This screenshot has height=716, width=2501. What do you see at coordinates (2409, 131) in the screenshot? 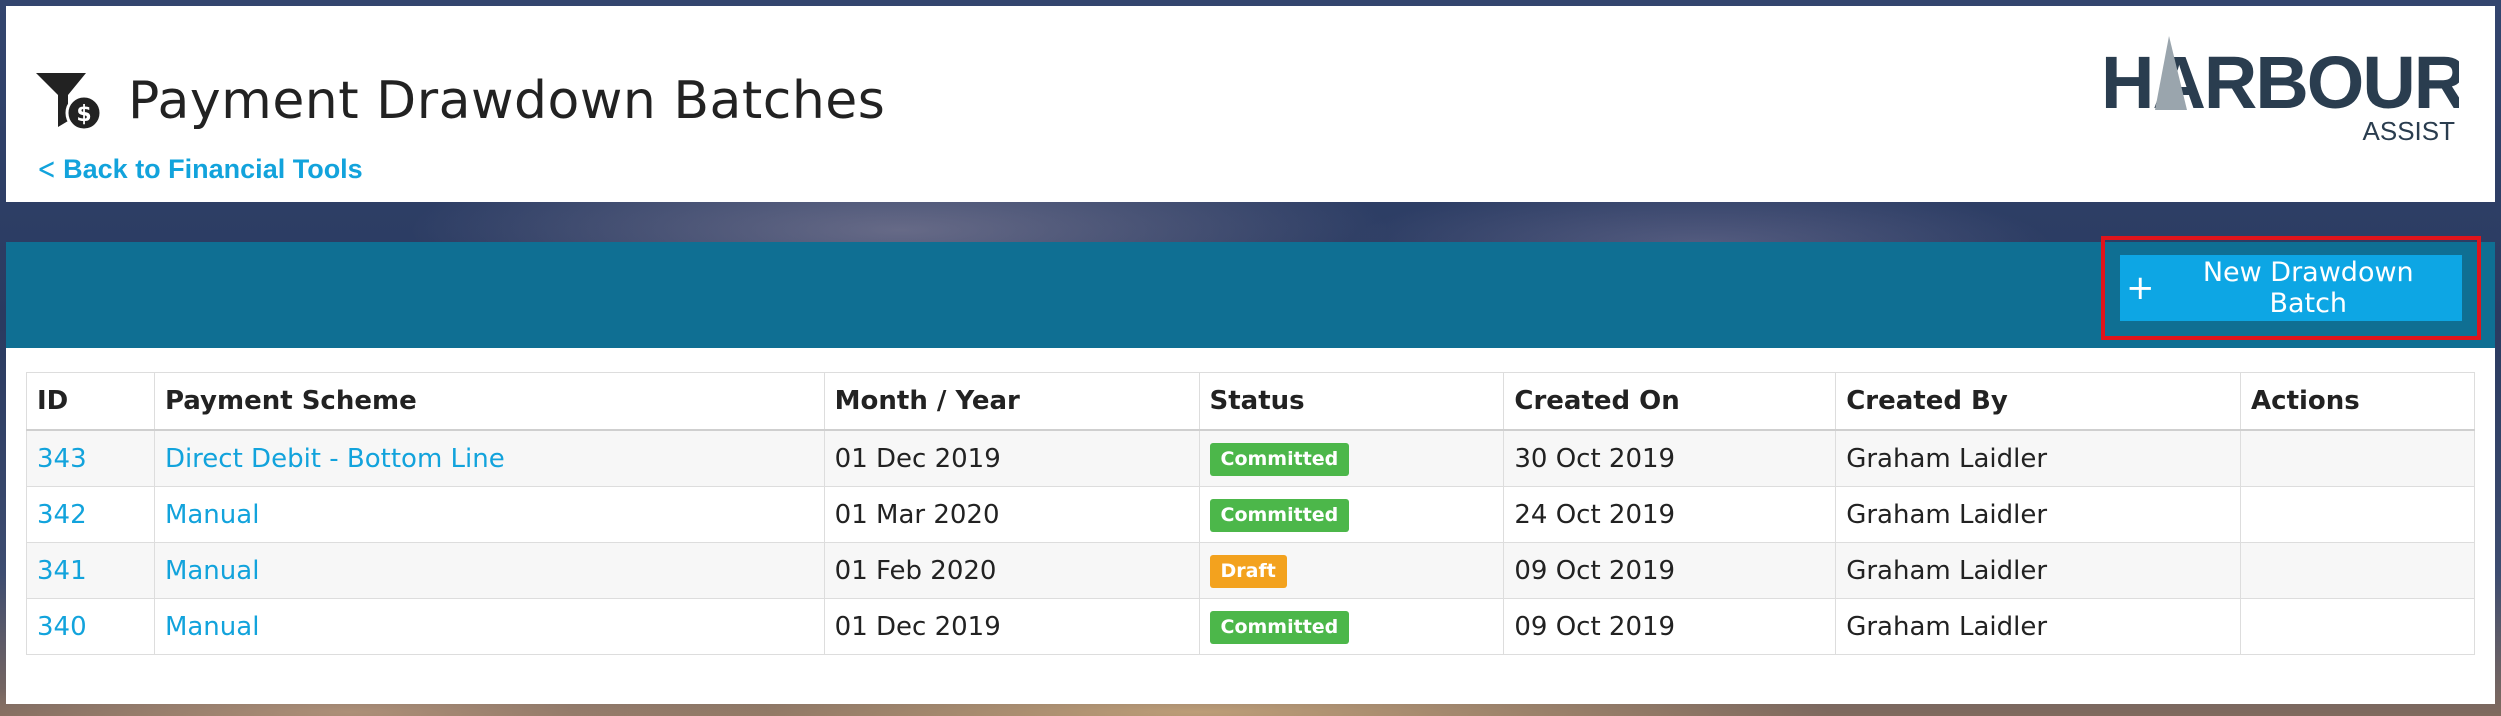
I see `logo-sub-text: ASSIST` at bounding box center [2409, 131].